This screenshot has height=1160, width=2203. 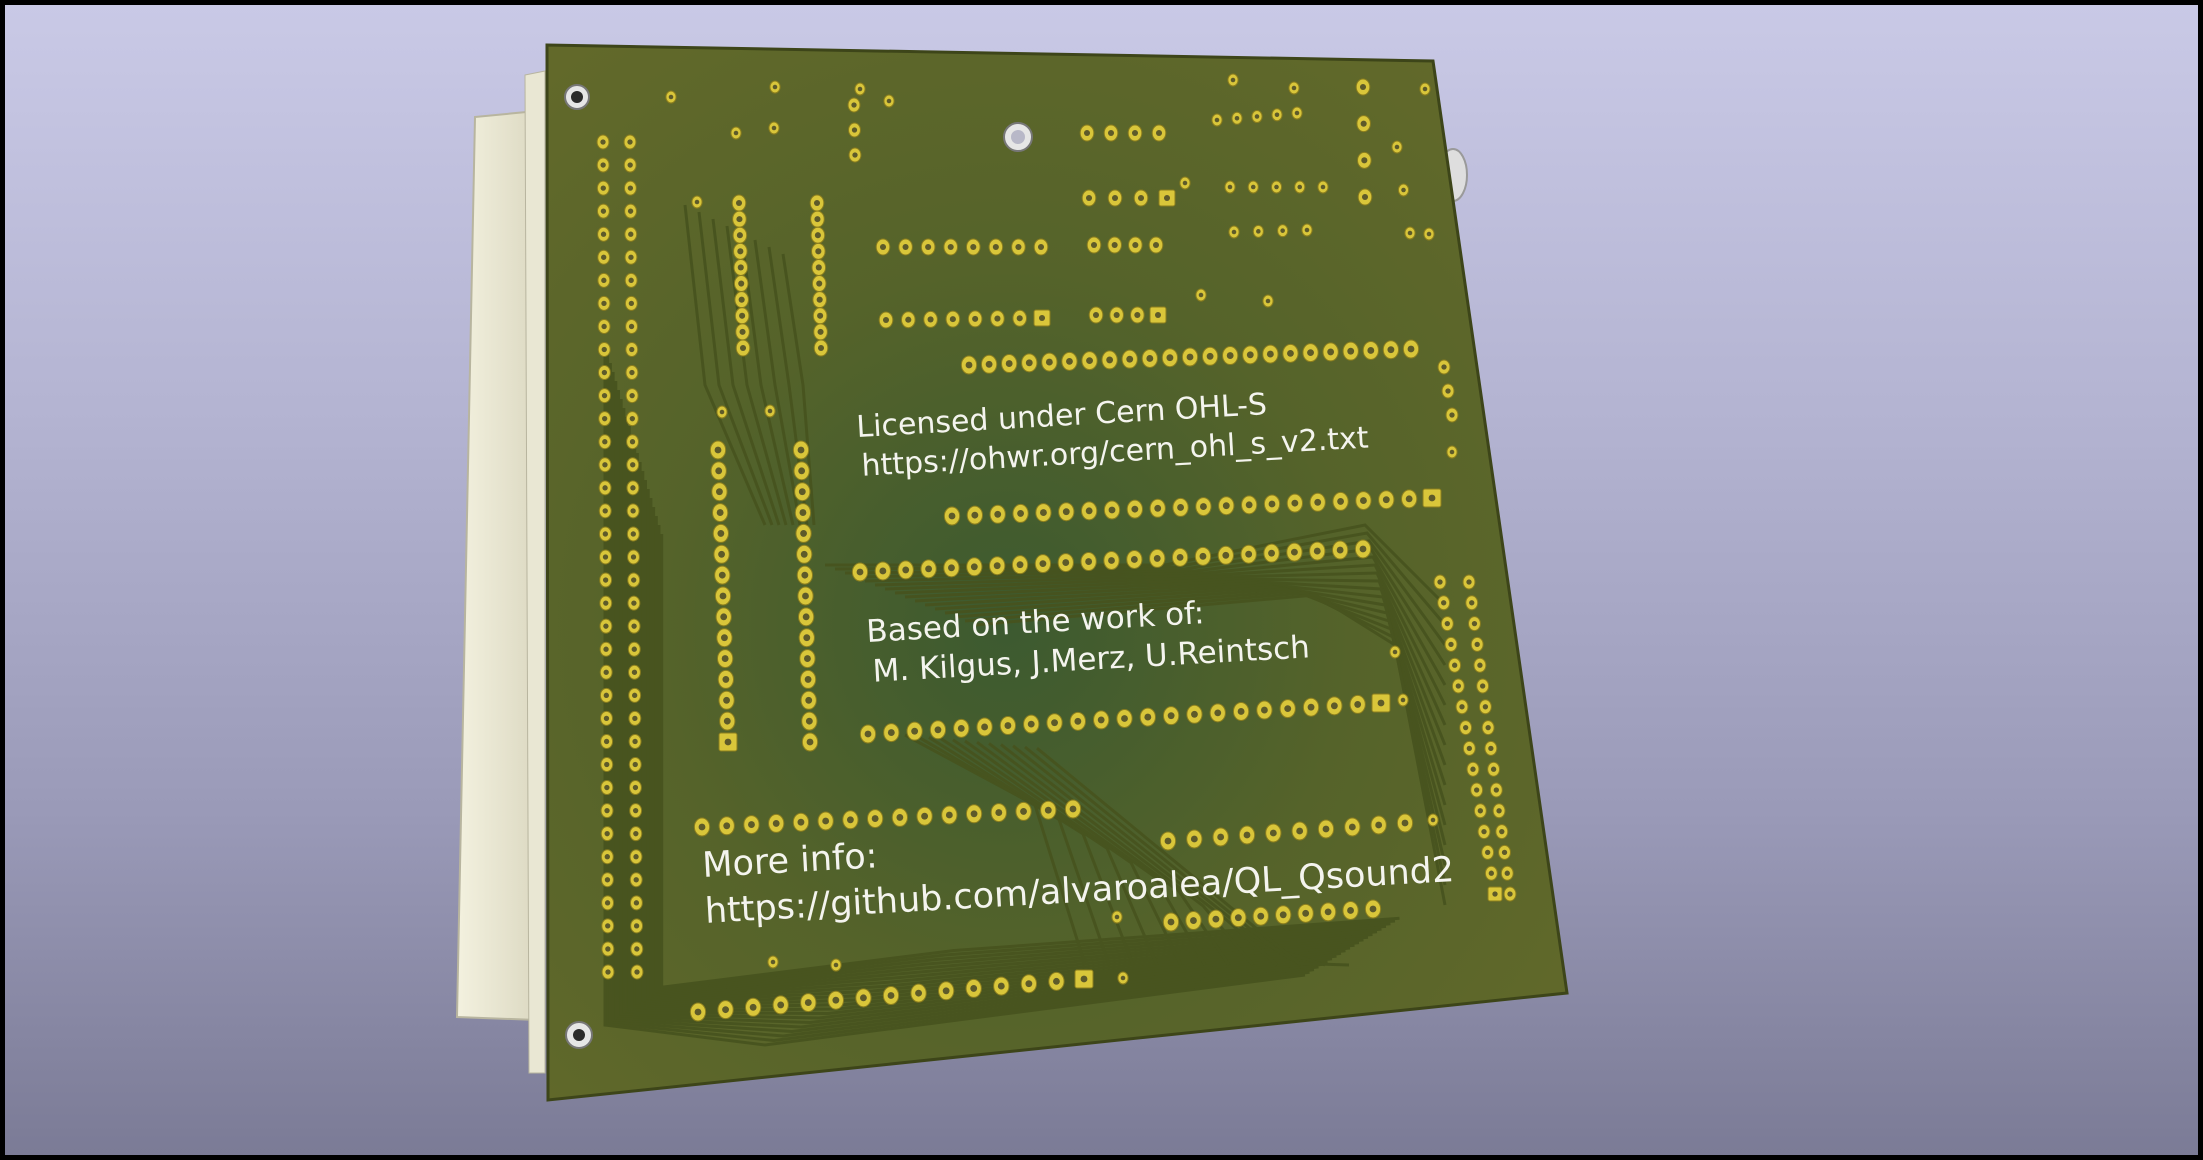 I want to click on edge-connector-side, so click(x=535, y=572).